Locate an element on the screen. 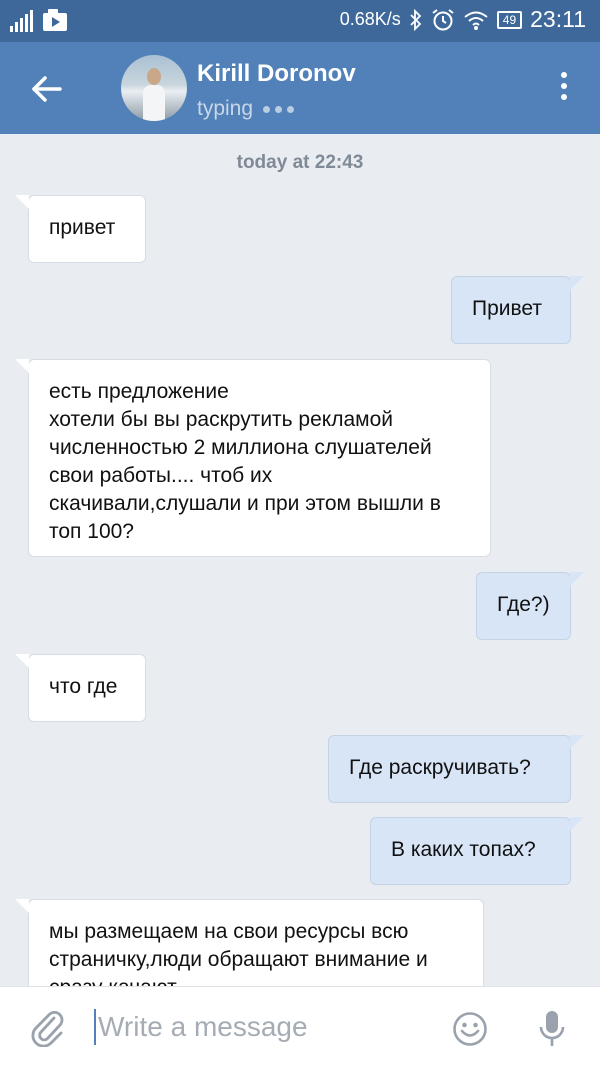 Image resolution: width=600 pixels, height=1067 pixels. alarm-icon is located at coordinates (443, 19).